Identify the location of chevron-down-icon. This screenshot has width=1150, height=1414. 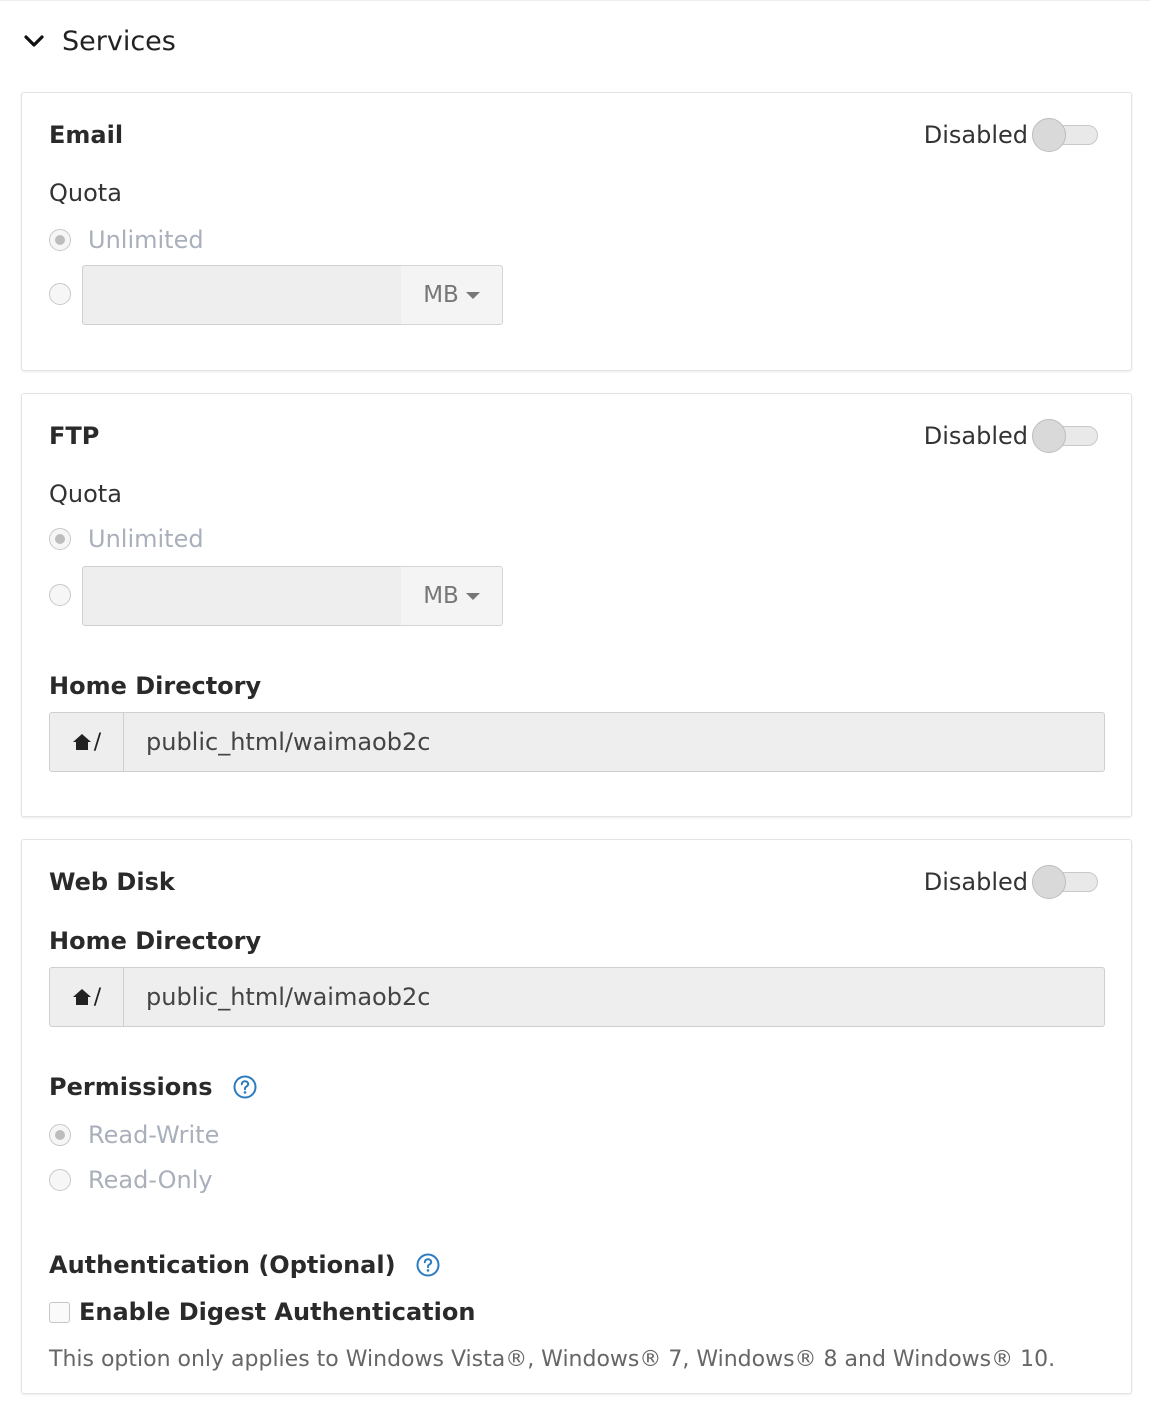
(34, 41).